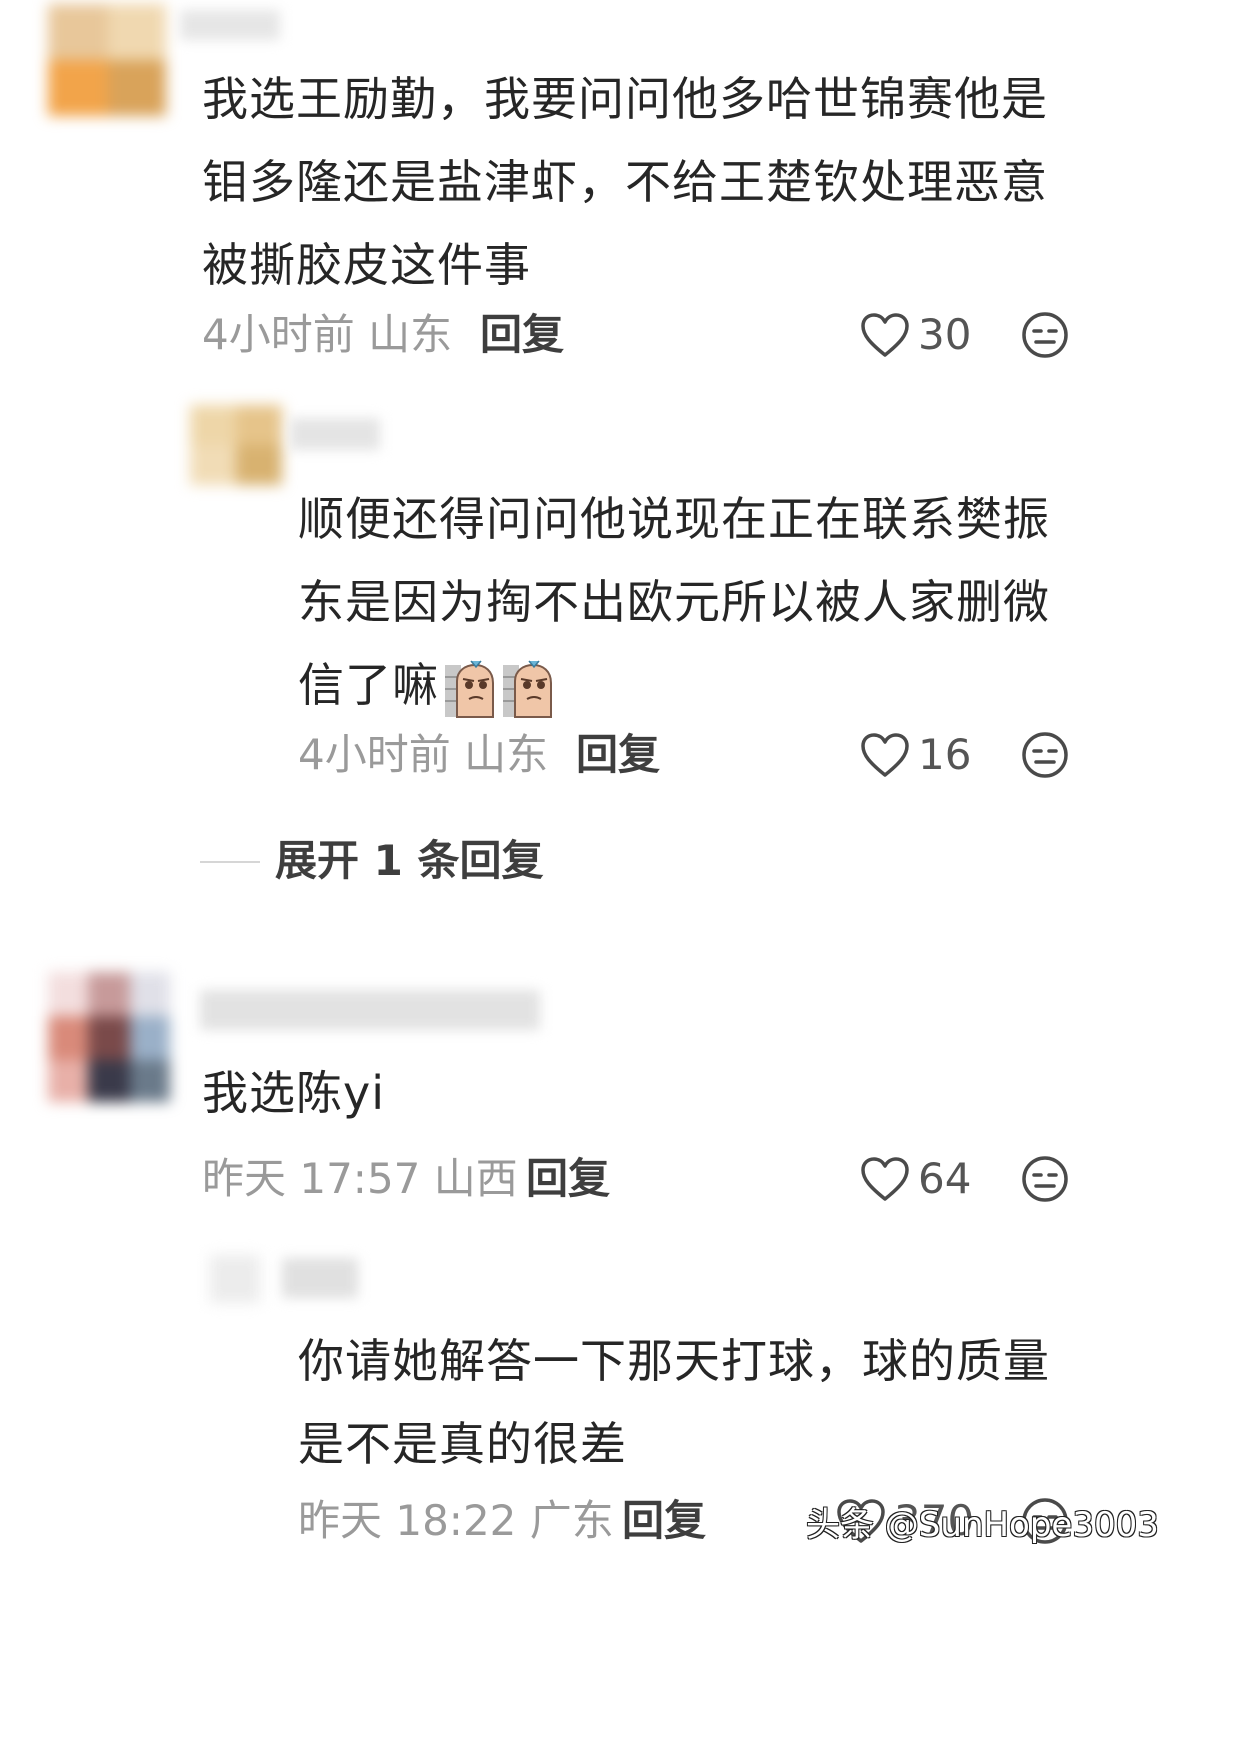  I want to click on comment-text-content: 顺便还得问问他说现在正在联系樊振东是因为掏不出欧元所以被人家删微信了嘛, so click(674, 602).